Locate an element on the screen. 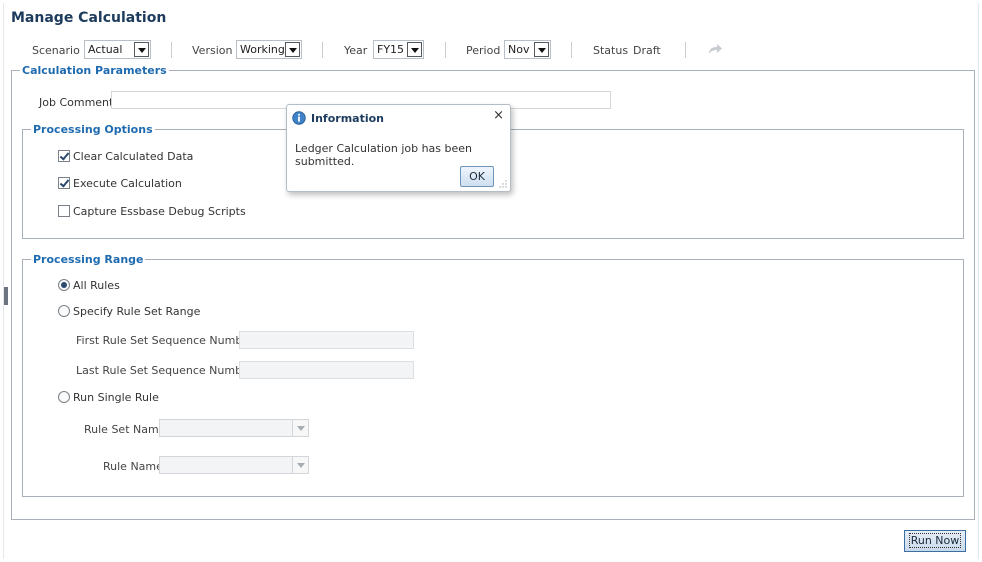 This screenshot has height=562, width=982. capture-debug-scripts-label: Capture Essbase Debug Scripts is located at coordinates (159, 211).